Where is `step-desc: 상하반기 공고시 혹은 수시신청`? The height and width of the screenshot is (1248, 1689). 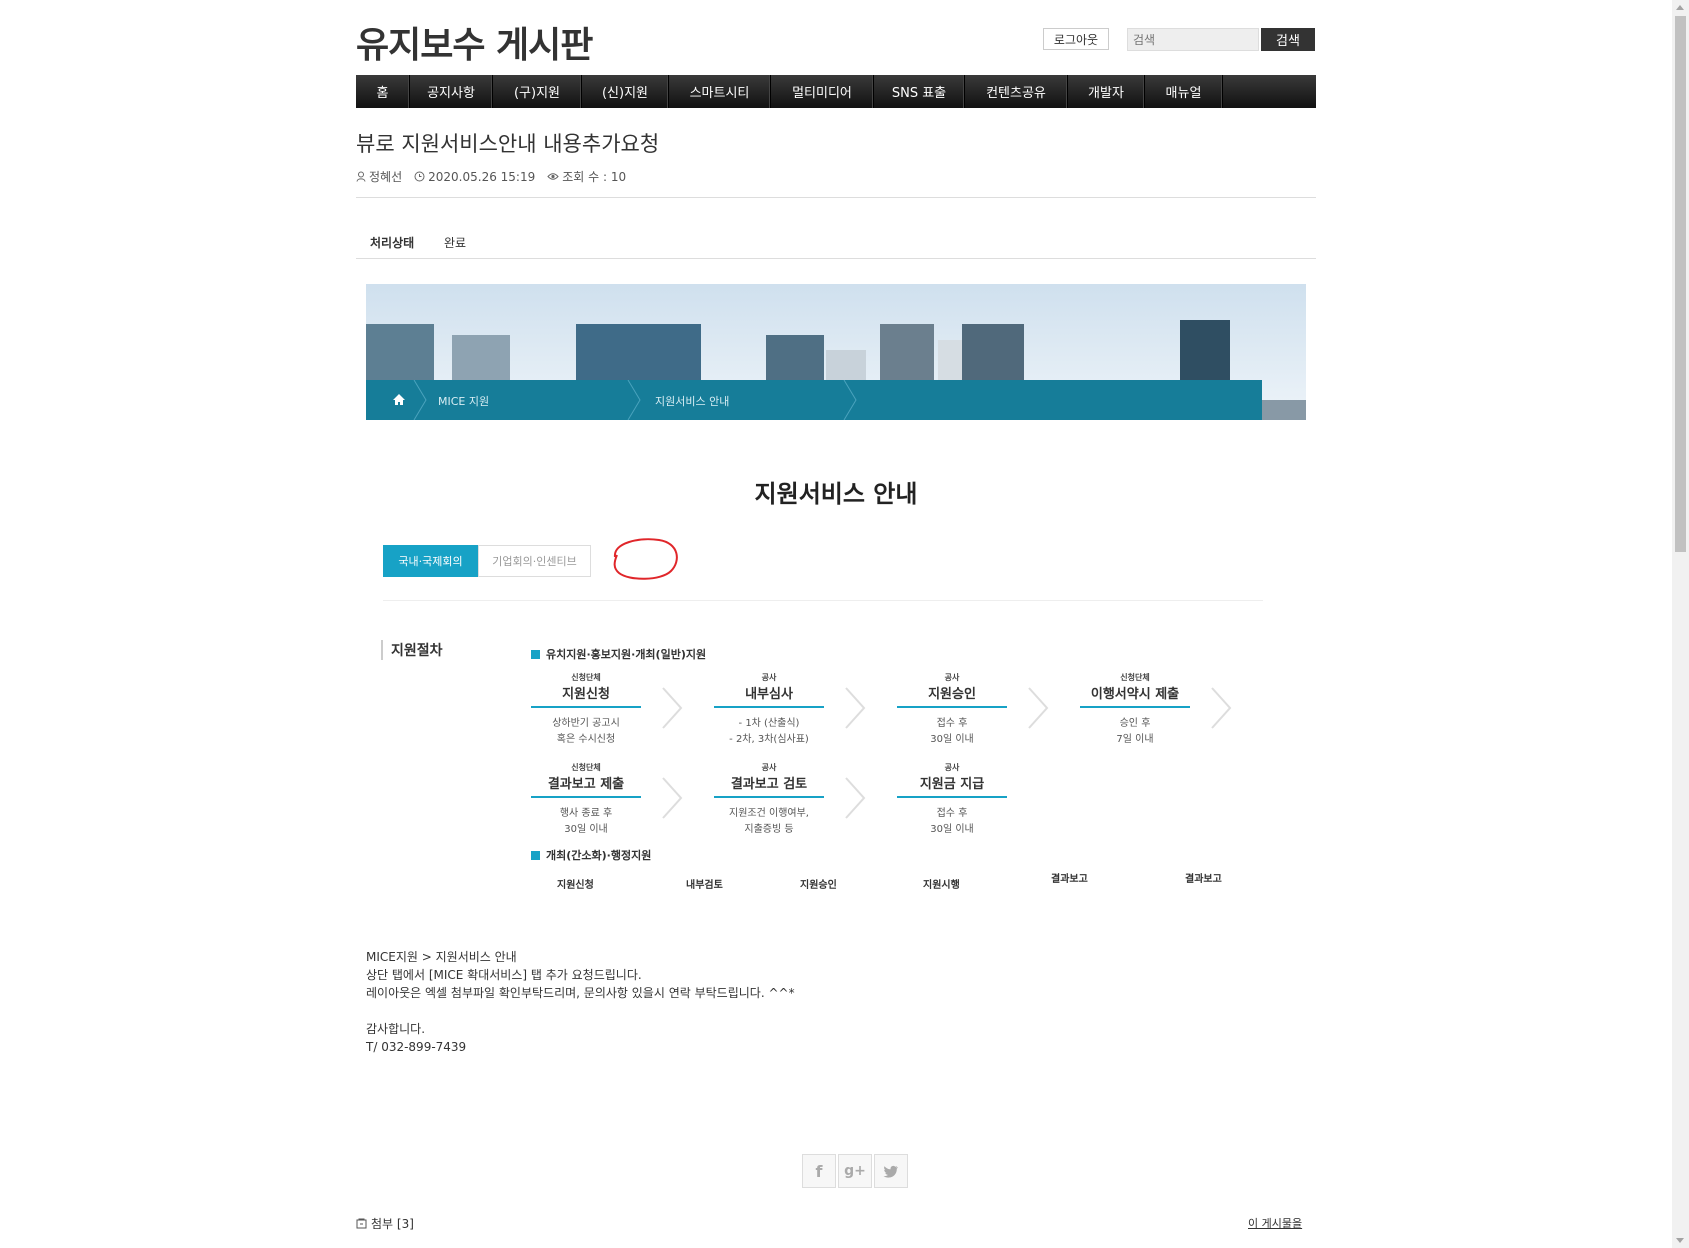
step-desc: 상하반기 공고시 혹은 수시신청 is located at coordinates (586, 731).